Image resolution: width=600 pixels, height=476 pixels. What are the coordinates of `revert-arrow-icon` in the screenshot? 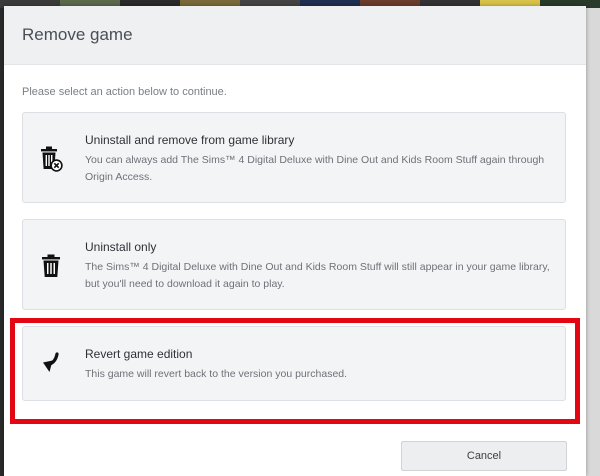 It's located at (51, 363).